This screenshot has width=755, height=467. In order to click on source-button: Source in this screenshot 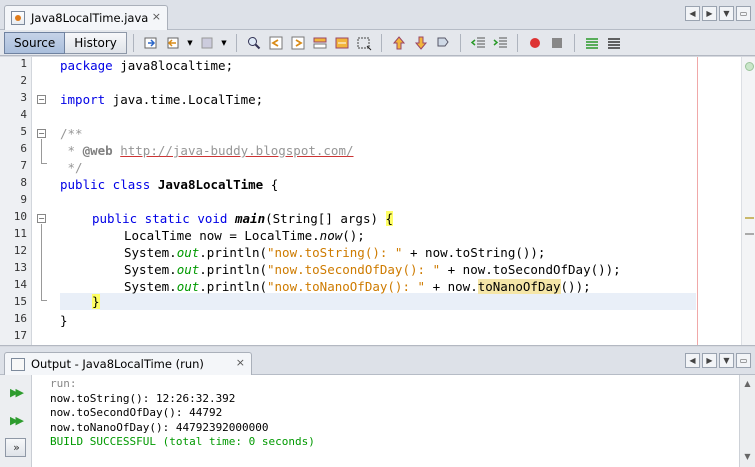, I will do `click(35, 42)`.